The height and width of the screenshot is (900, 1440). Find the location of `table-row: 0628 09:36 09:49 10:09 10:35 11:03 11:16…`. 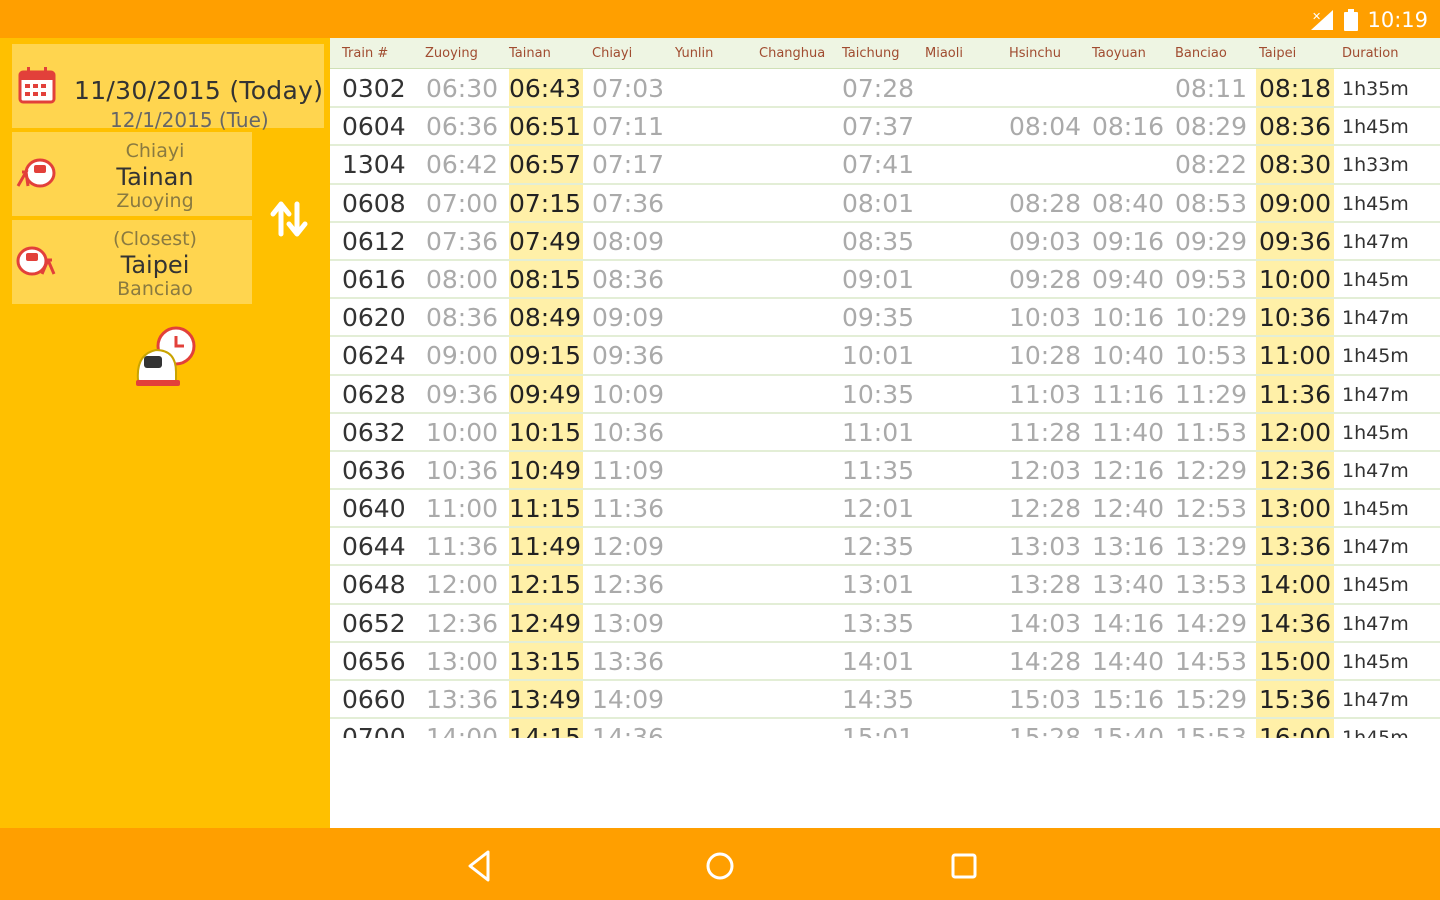

table-row: 0628 09:36 09:49 10:09 10:35 11:03 11:16… is located at coordinates (885, 395).